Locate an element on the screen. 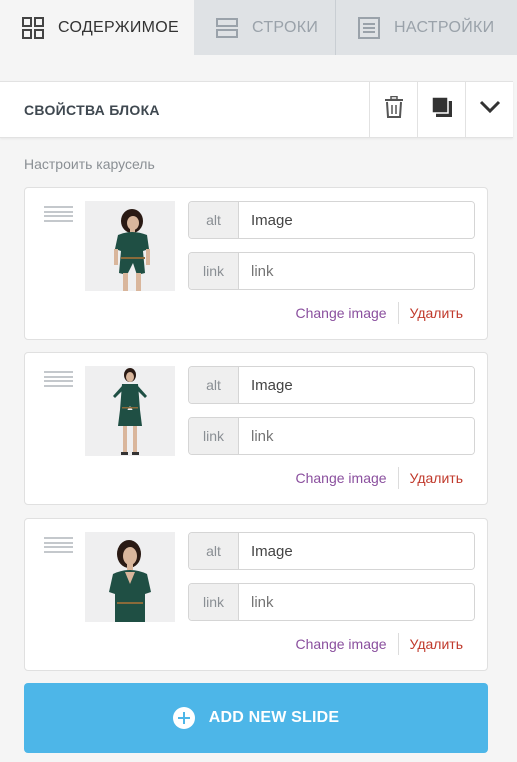  block-properties-header: СВОЙСТВА БЛОКА is located at coordinates (256, 109).